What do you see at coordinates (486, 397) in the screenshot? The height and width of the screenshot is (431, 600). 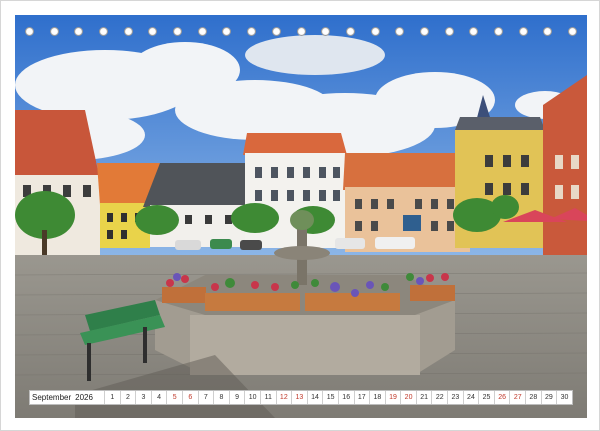 I see `day-cell: 25` at bounding box center [486, 397].